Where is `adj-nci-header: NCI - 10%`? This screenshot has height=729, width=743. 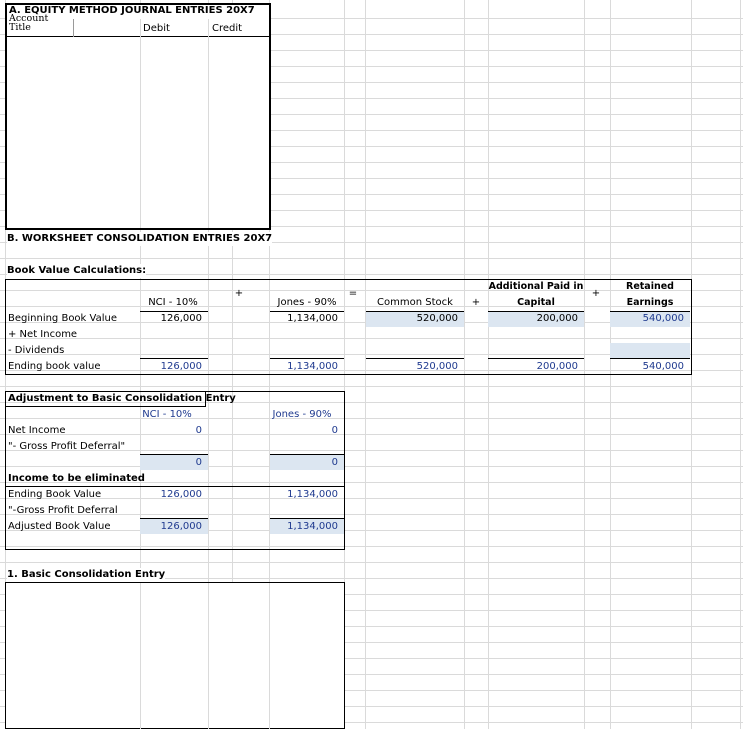
adj-nci-header: NCI - 10% is located at coordinates (167, 414).